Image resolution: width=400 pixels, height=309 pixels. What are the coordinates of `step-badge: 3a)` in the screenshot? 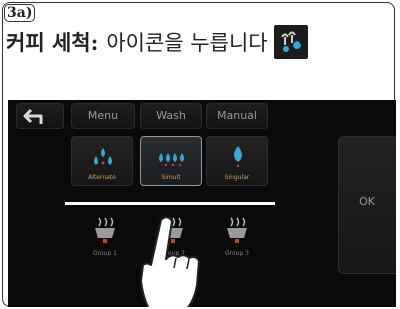 It's located at (20, 13).